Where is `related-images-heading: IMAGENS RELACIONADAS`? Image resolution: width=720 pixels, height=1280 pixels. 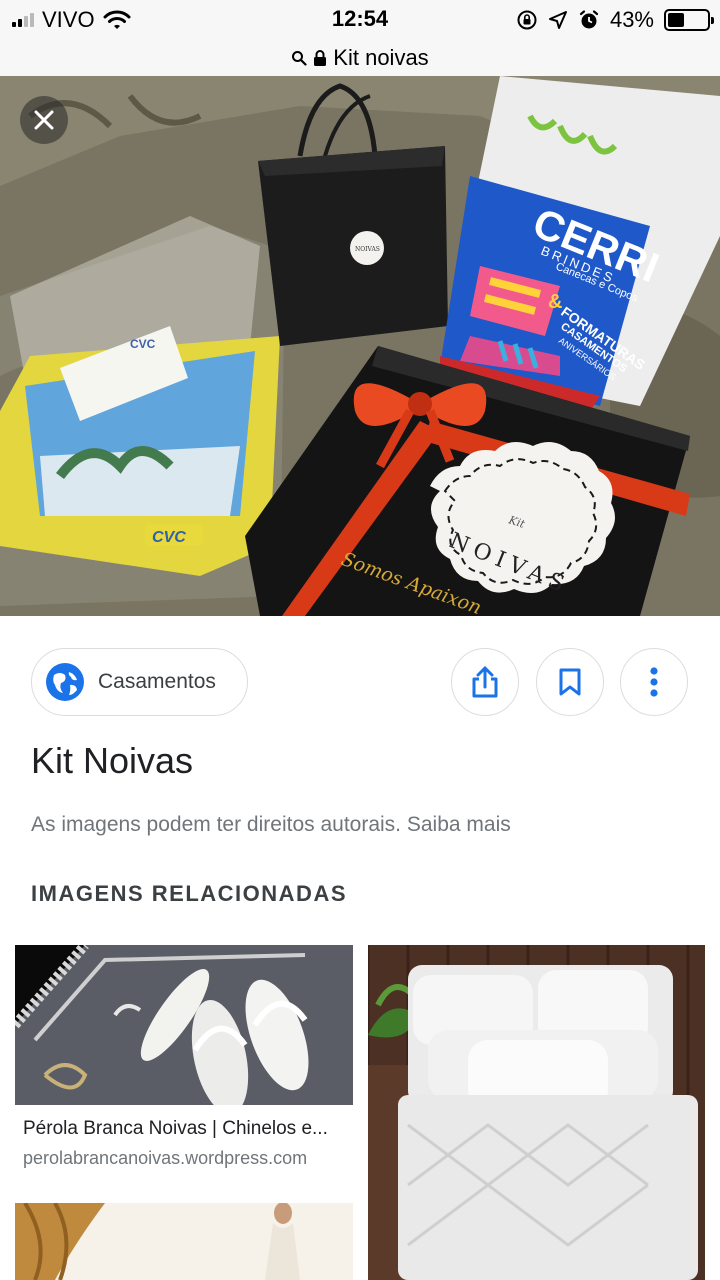 related-images-heading: IMAGENS RELACIONADAS is located at coordinates (189, 893).